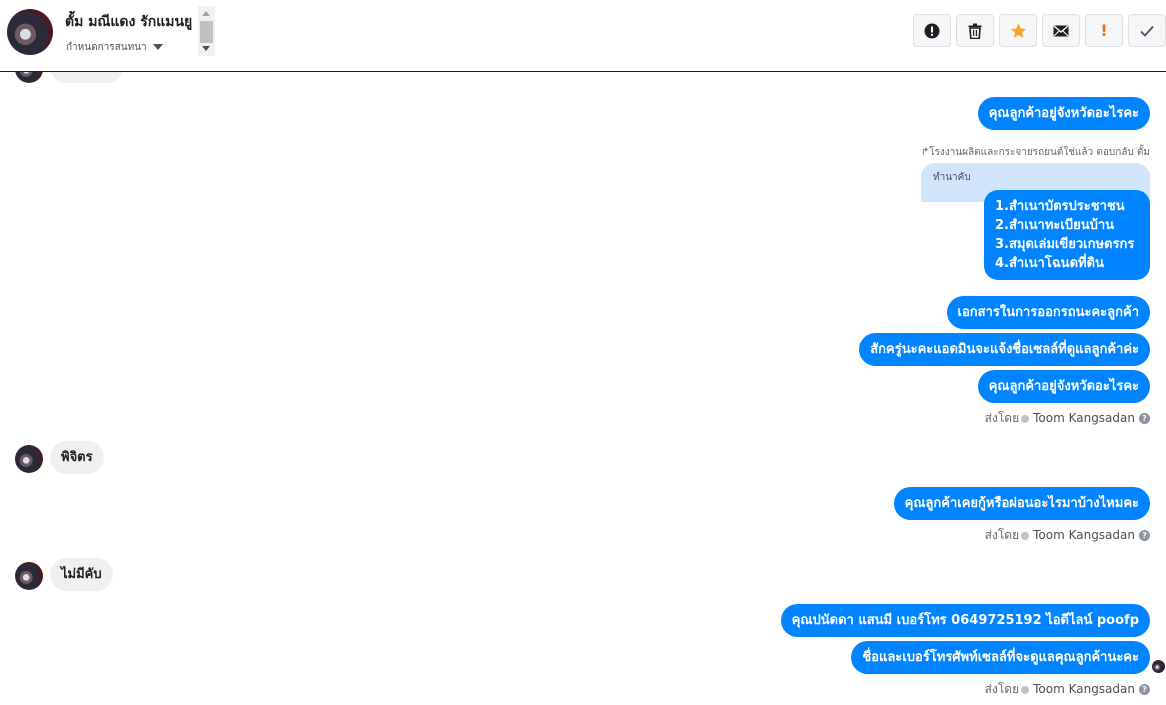  I want to click on exclamation-mark-icon: !, so click(1104, 30).